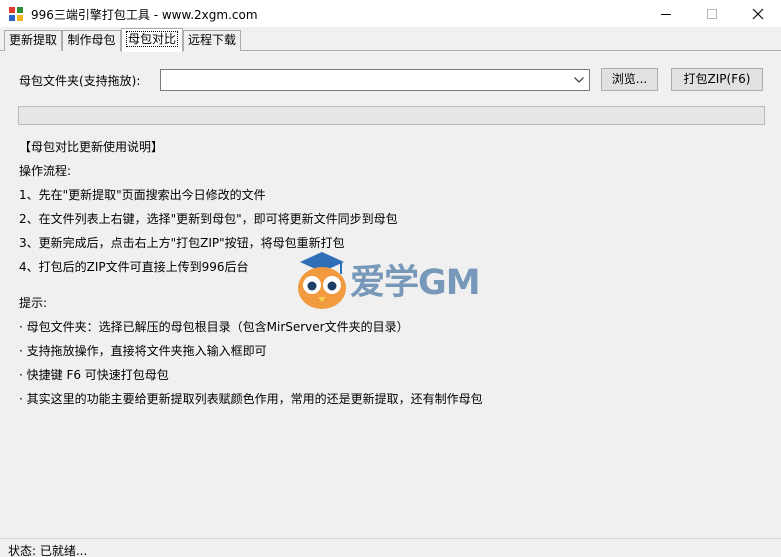 The image size is (781, 557). Describe the element at coordinates (33, 40) in the screenshot. I see `tab-update-extract: 更新提取` at that location.